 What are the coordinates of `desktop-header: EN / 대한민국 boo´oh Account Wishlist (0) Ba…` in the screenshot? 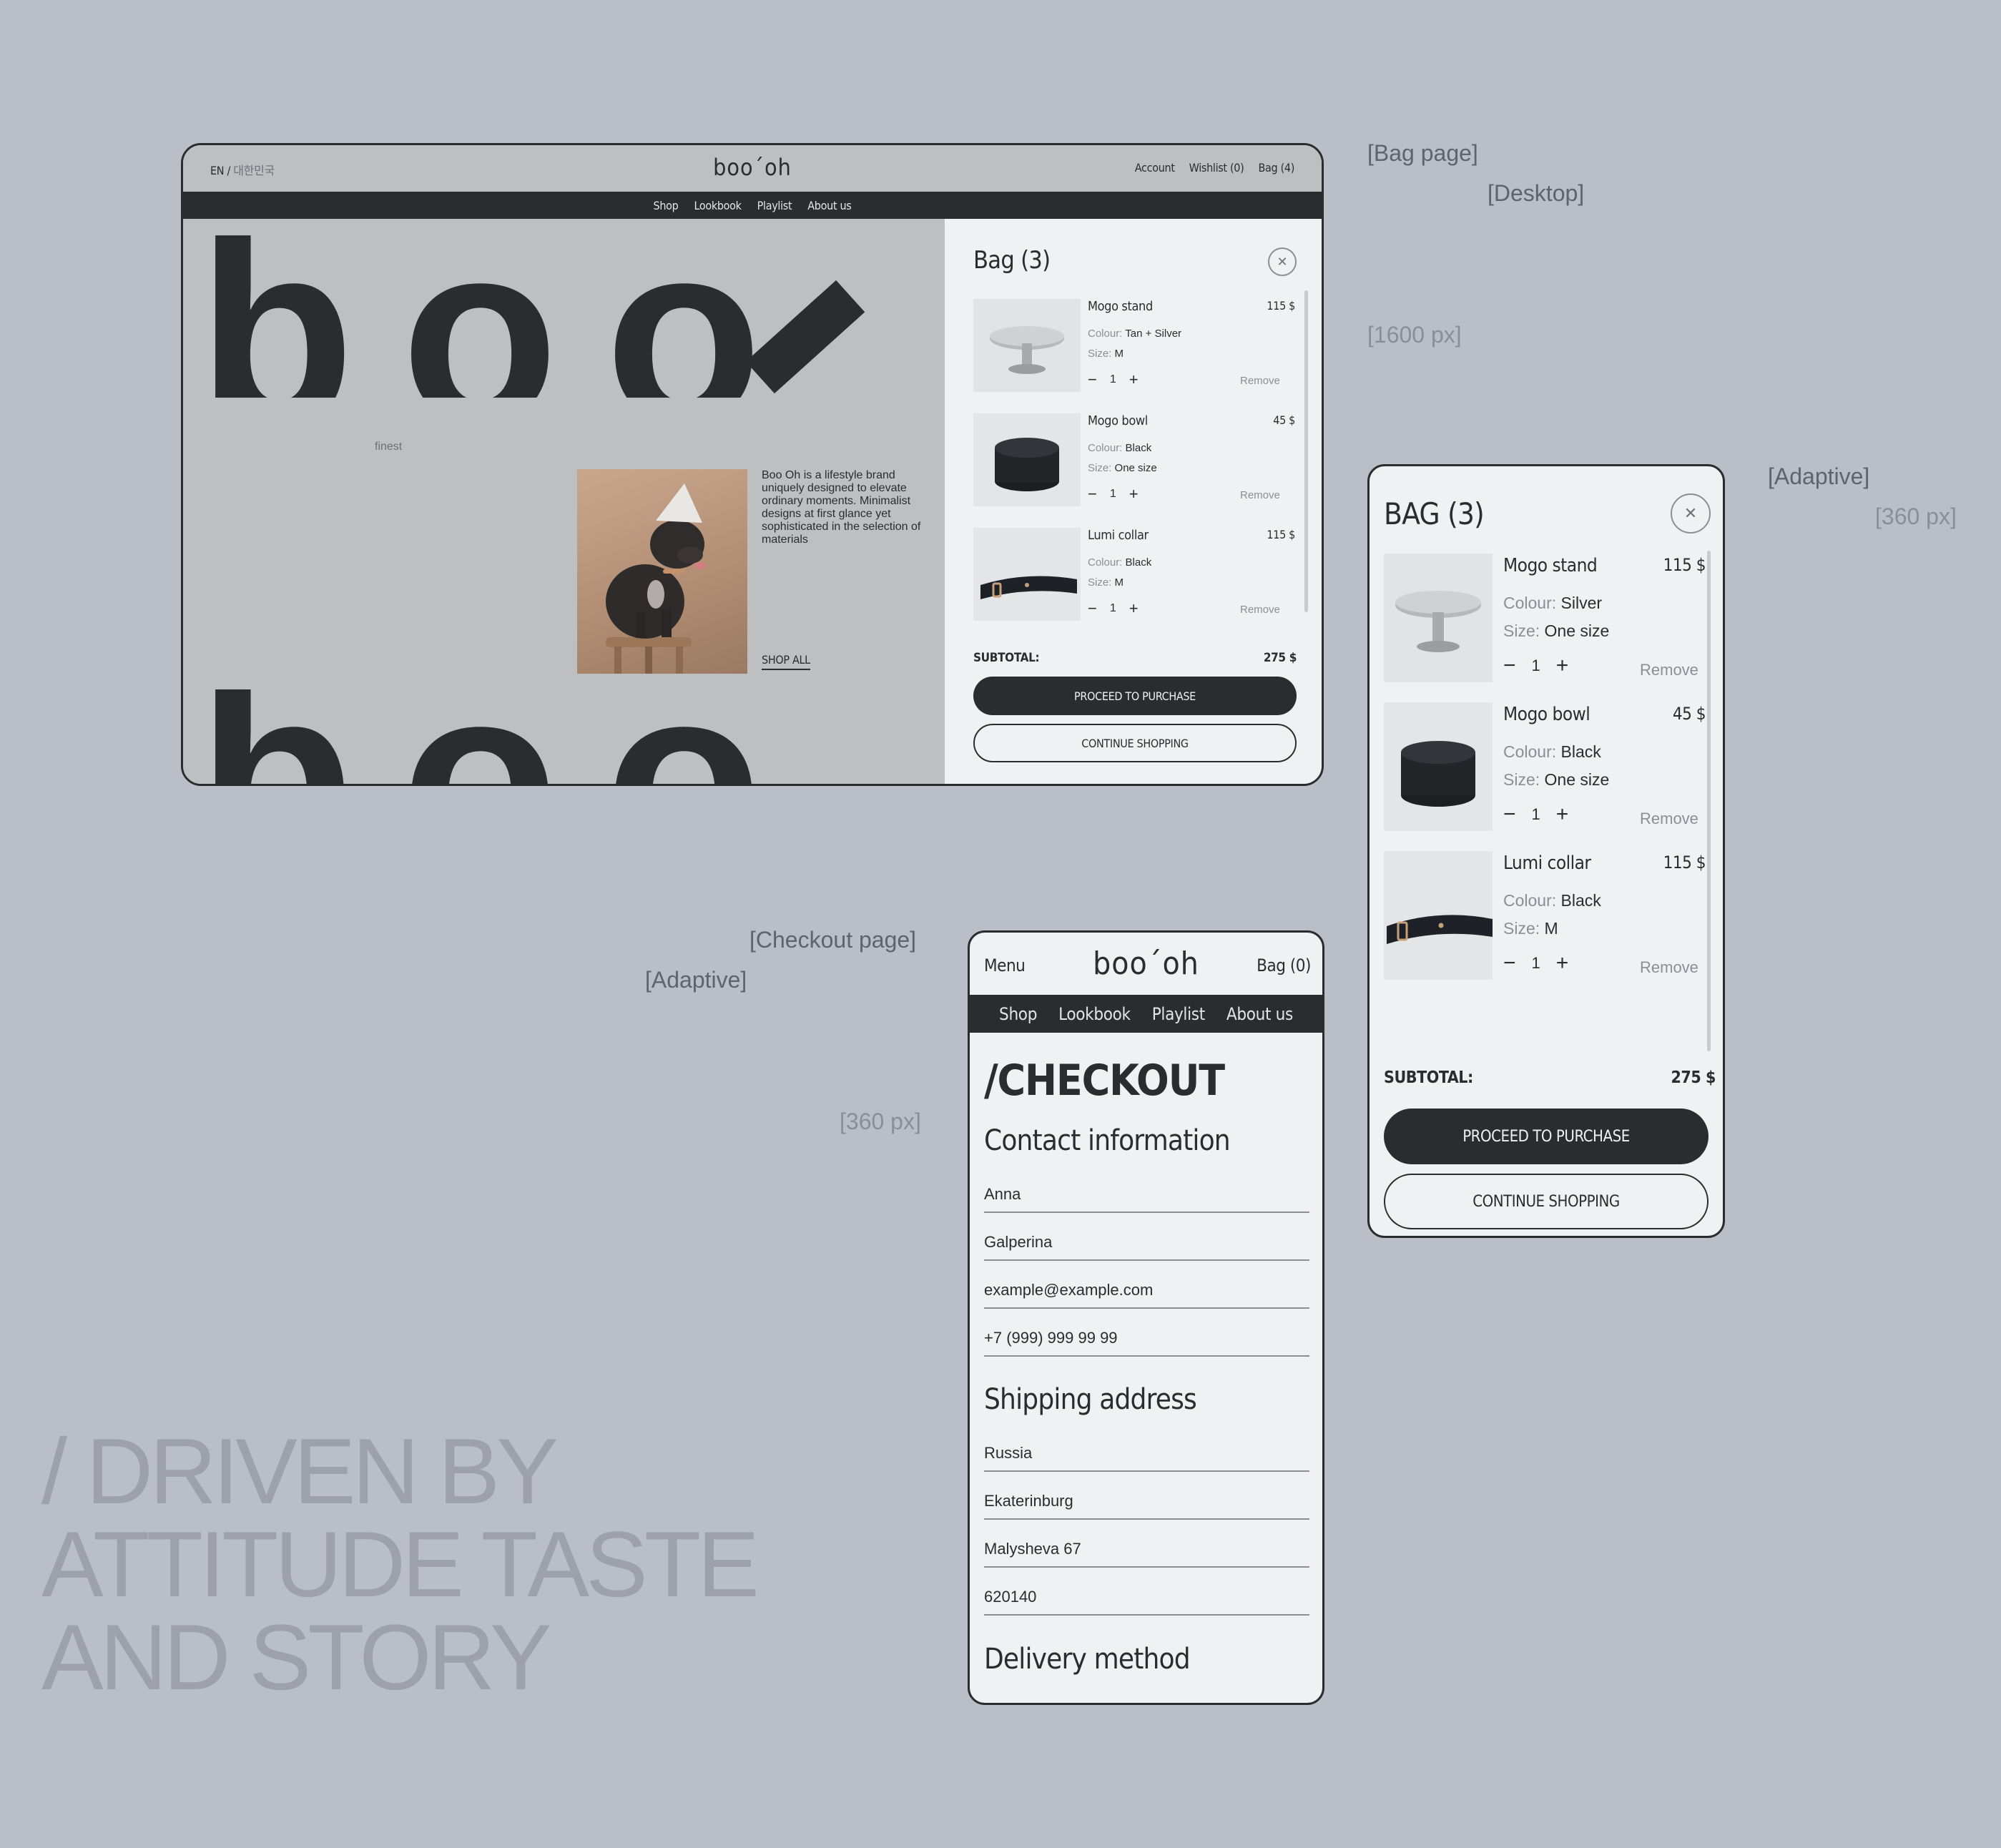 It's located at (753, 169).